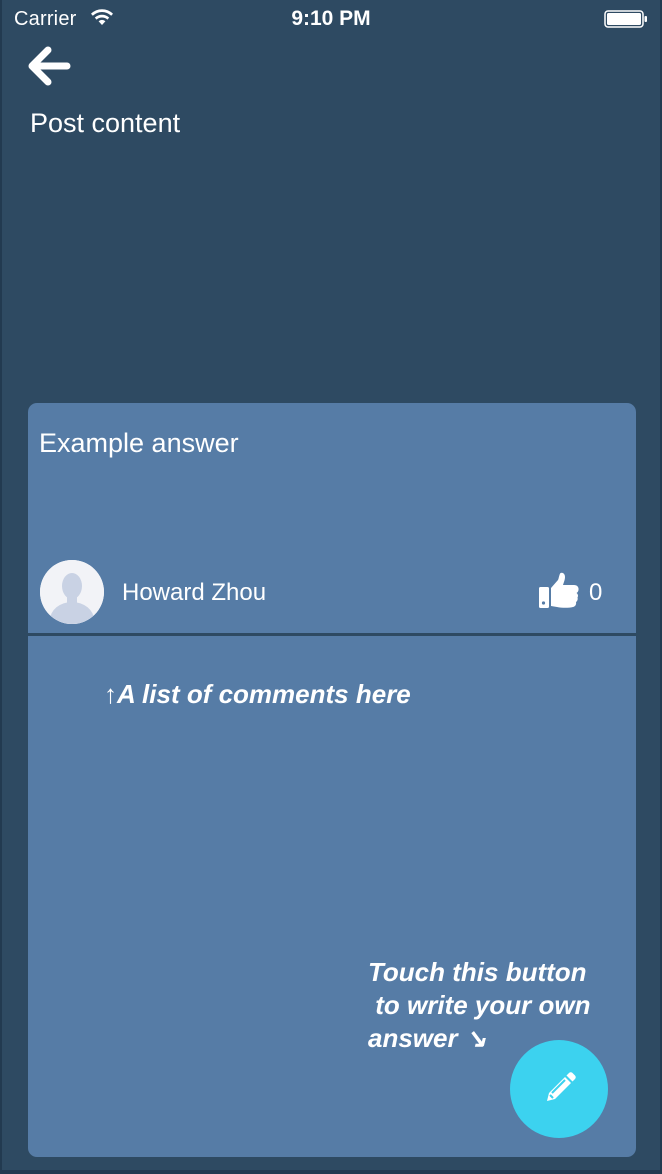  I want to click on arrow-left-icon, so click(49, 66).